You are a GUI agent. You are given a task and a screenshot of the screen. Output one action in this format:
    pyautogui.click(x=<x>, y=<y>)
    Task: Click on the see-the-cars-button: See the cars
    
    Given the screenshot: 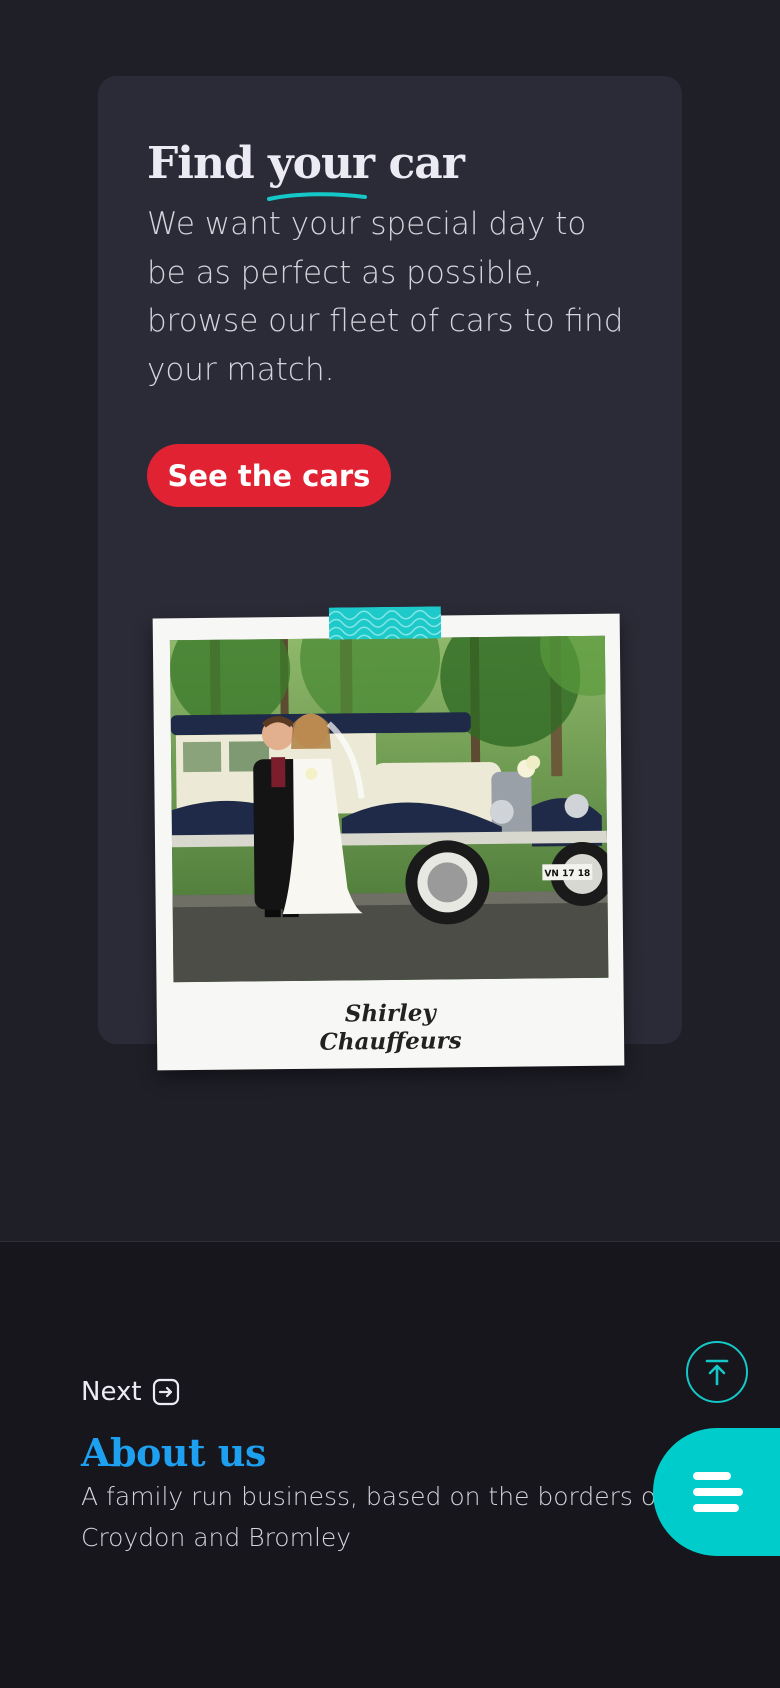 What is the action you would take?
    pyautogui.click(x=269, y=475)
    